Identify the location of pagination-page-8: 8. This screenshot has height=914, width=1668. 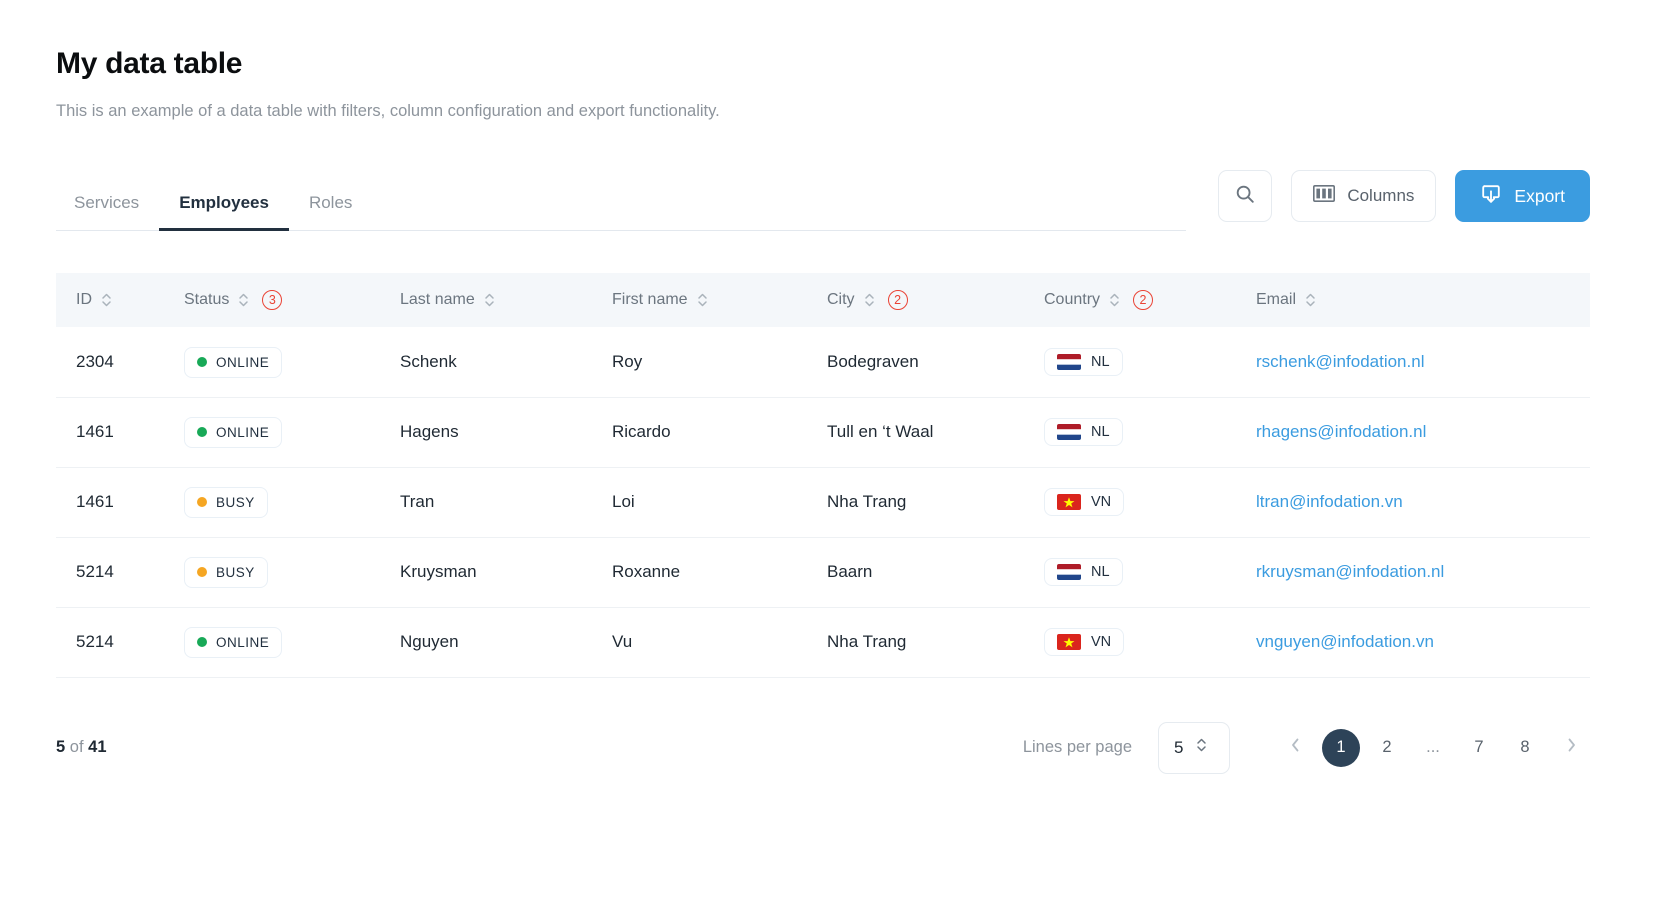
(1525, 748).